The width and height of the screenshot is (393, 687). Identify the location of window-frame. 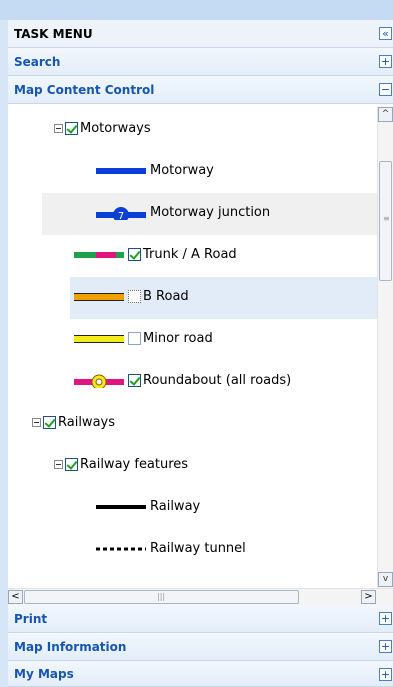
(196, 10).